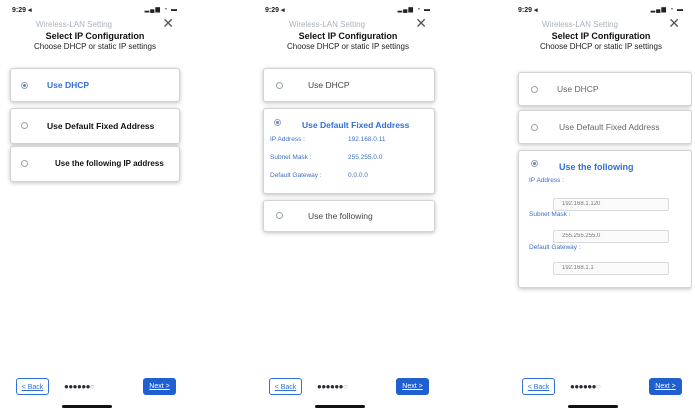 The height and width of the screenshot is (411, 695). Describe the element at coordinates (365, 157) in the screenshot. I see `subnet-mask-value: 255.255.0.0` at that location.